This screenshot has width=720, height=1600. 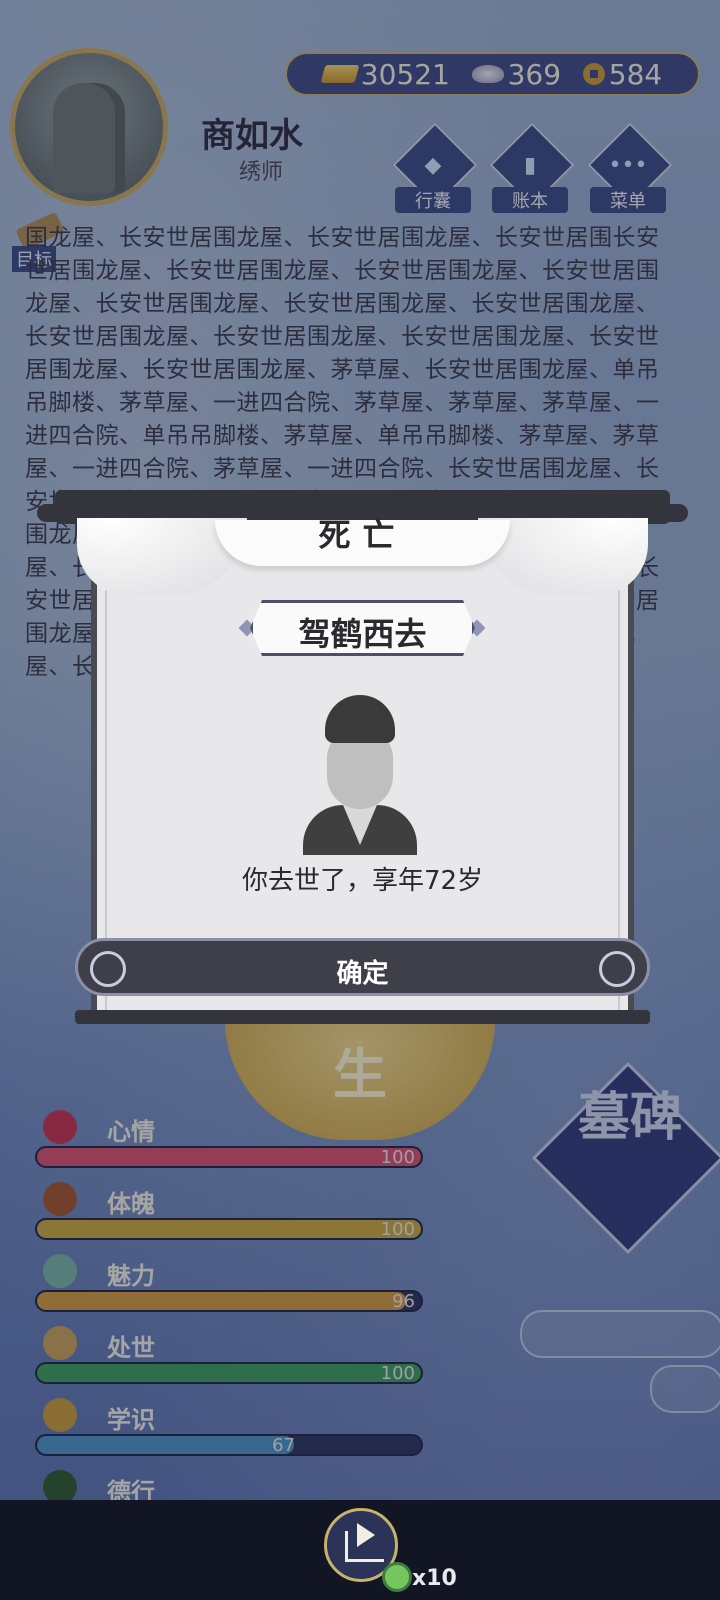 I want to click on character-portrait, so click(x=360, y=775).